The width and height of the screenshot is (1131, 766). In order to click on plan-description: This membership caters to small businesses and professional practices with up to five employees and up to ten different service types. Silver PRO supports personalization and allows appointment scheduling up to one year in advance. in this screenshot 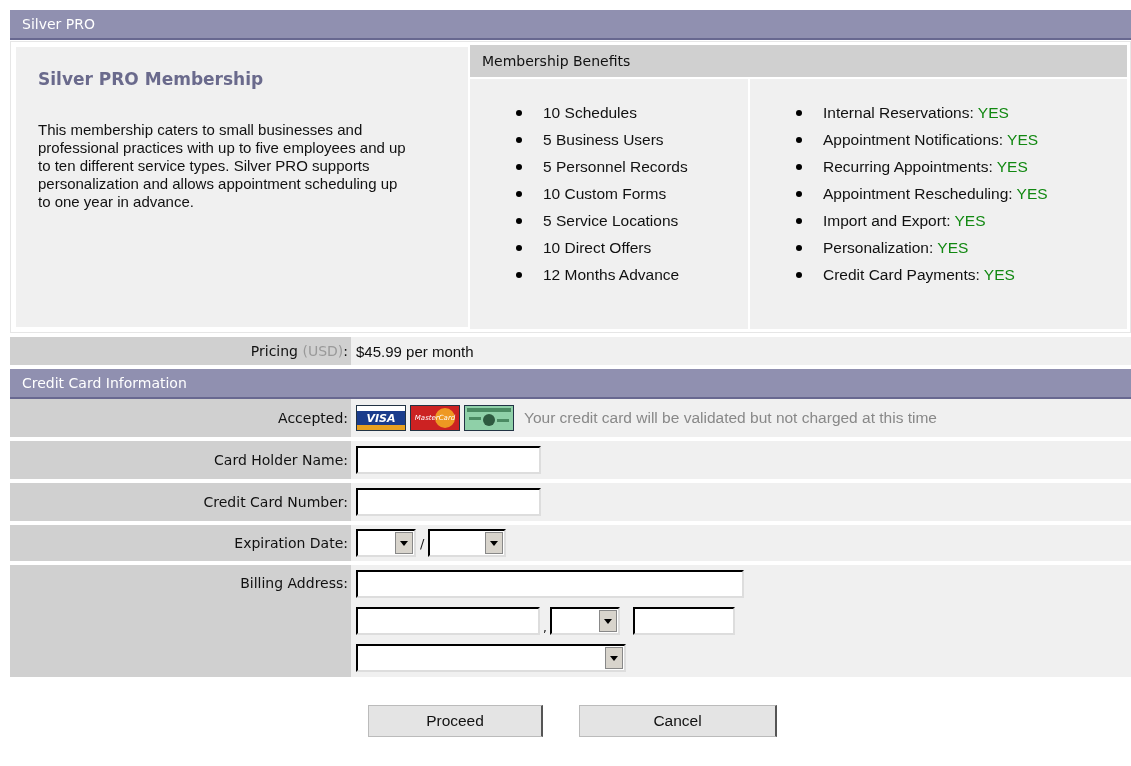, I will do `click(222, 166)`.